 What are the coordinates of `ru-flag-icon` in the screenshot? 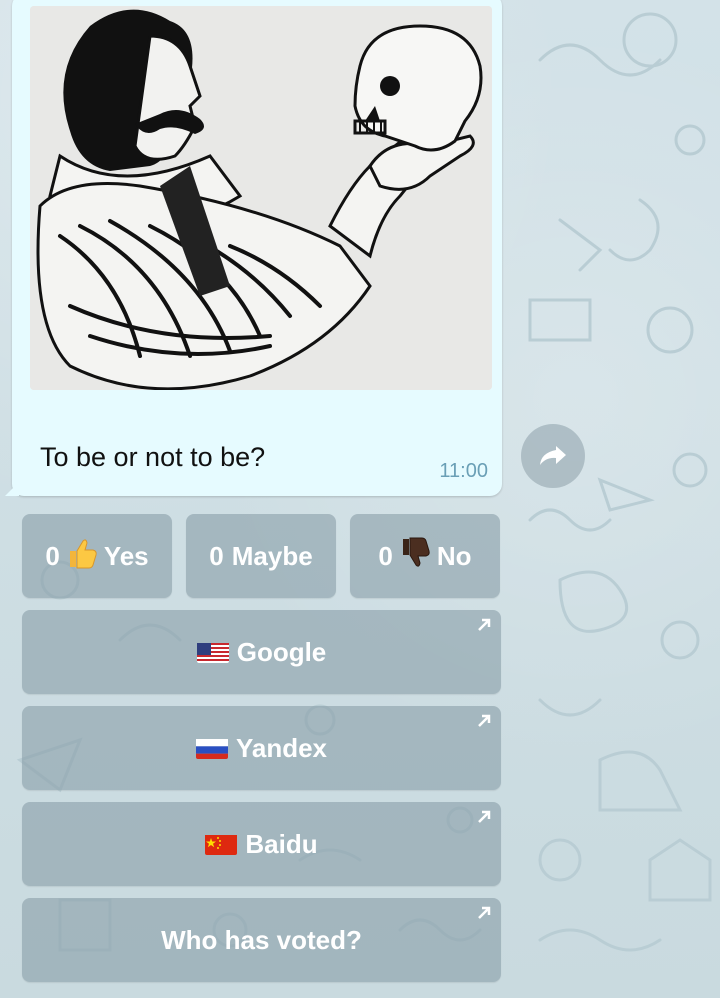 It's located at (211, 748).